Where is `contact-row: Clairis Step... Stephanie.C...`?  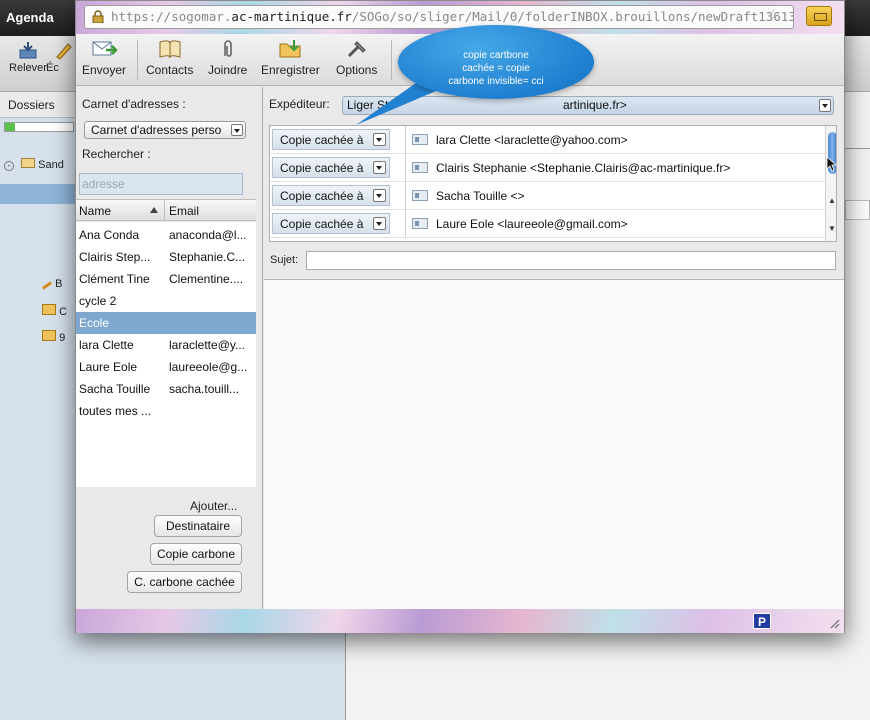 contact-row: Clairis Step... Stephanie.C... is located at coordinates (166, 257).